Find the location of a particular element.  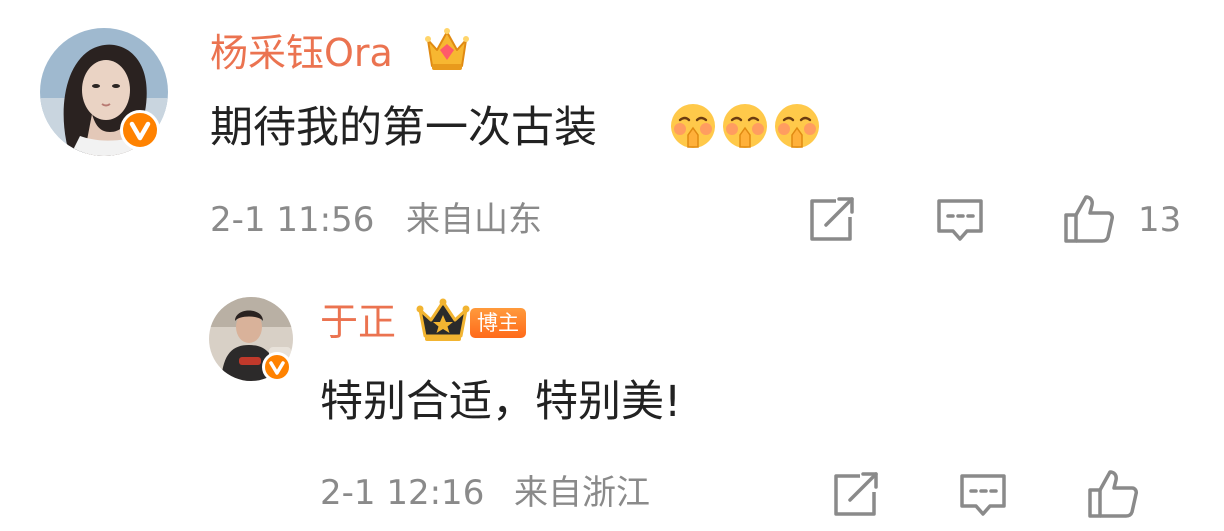

like-count: 13 is located at coordinates (1160, 220).